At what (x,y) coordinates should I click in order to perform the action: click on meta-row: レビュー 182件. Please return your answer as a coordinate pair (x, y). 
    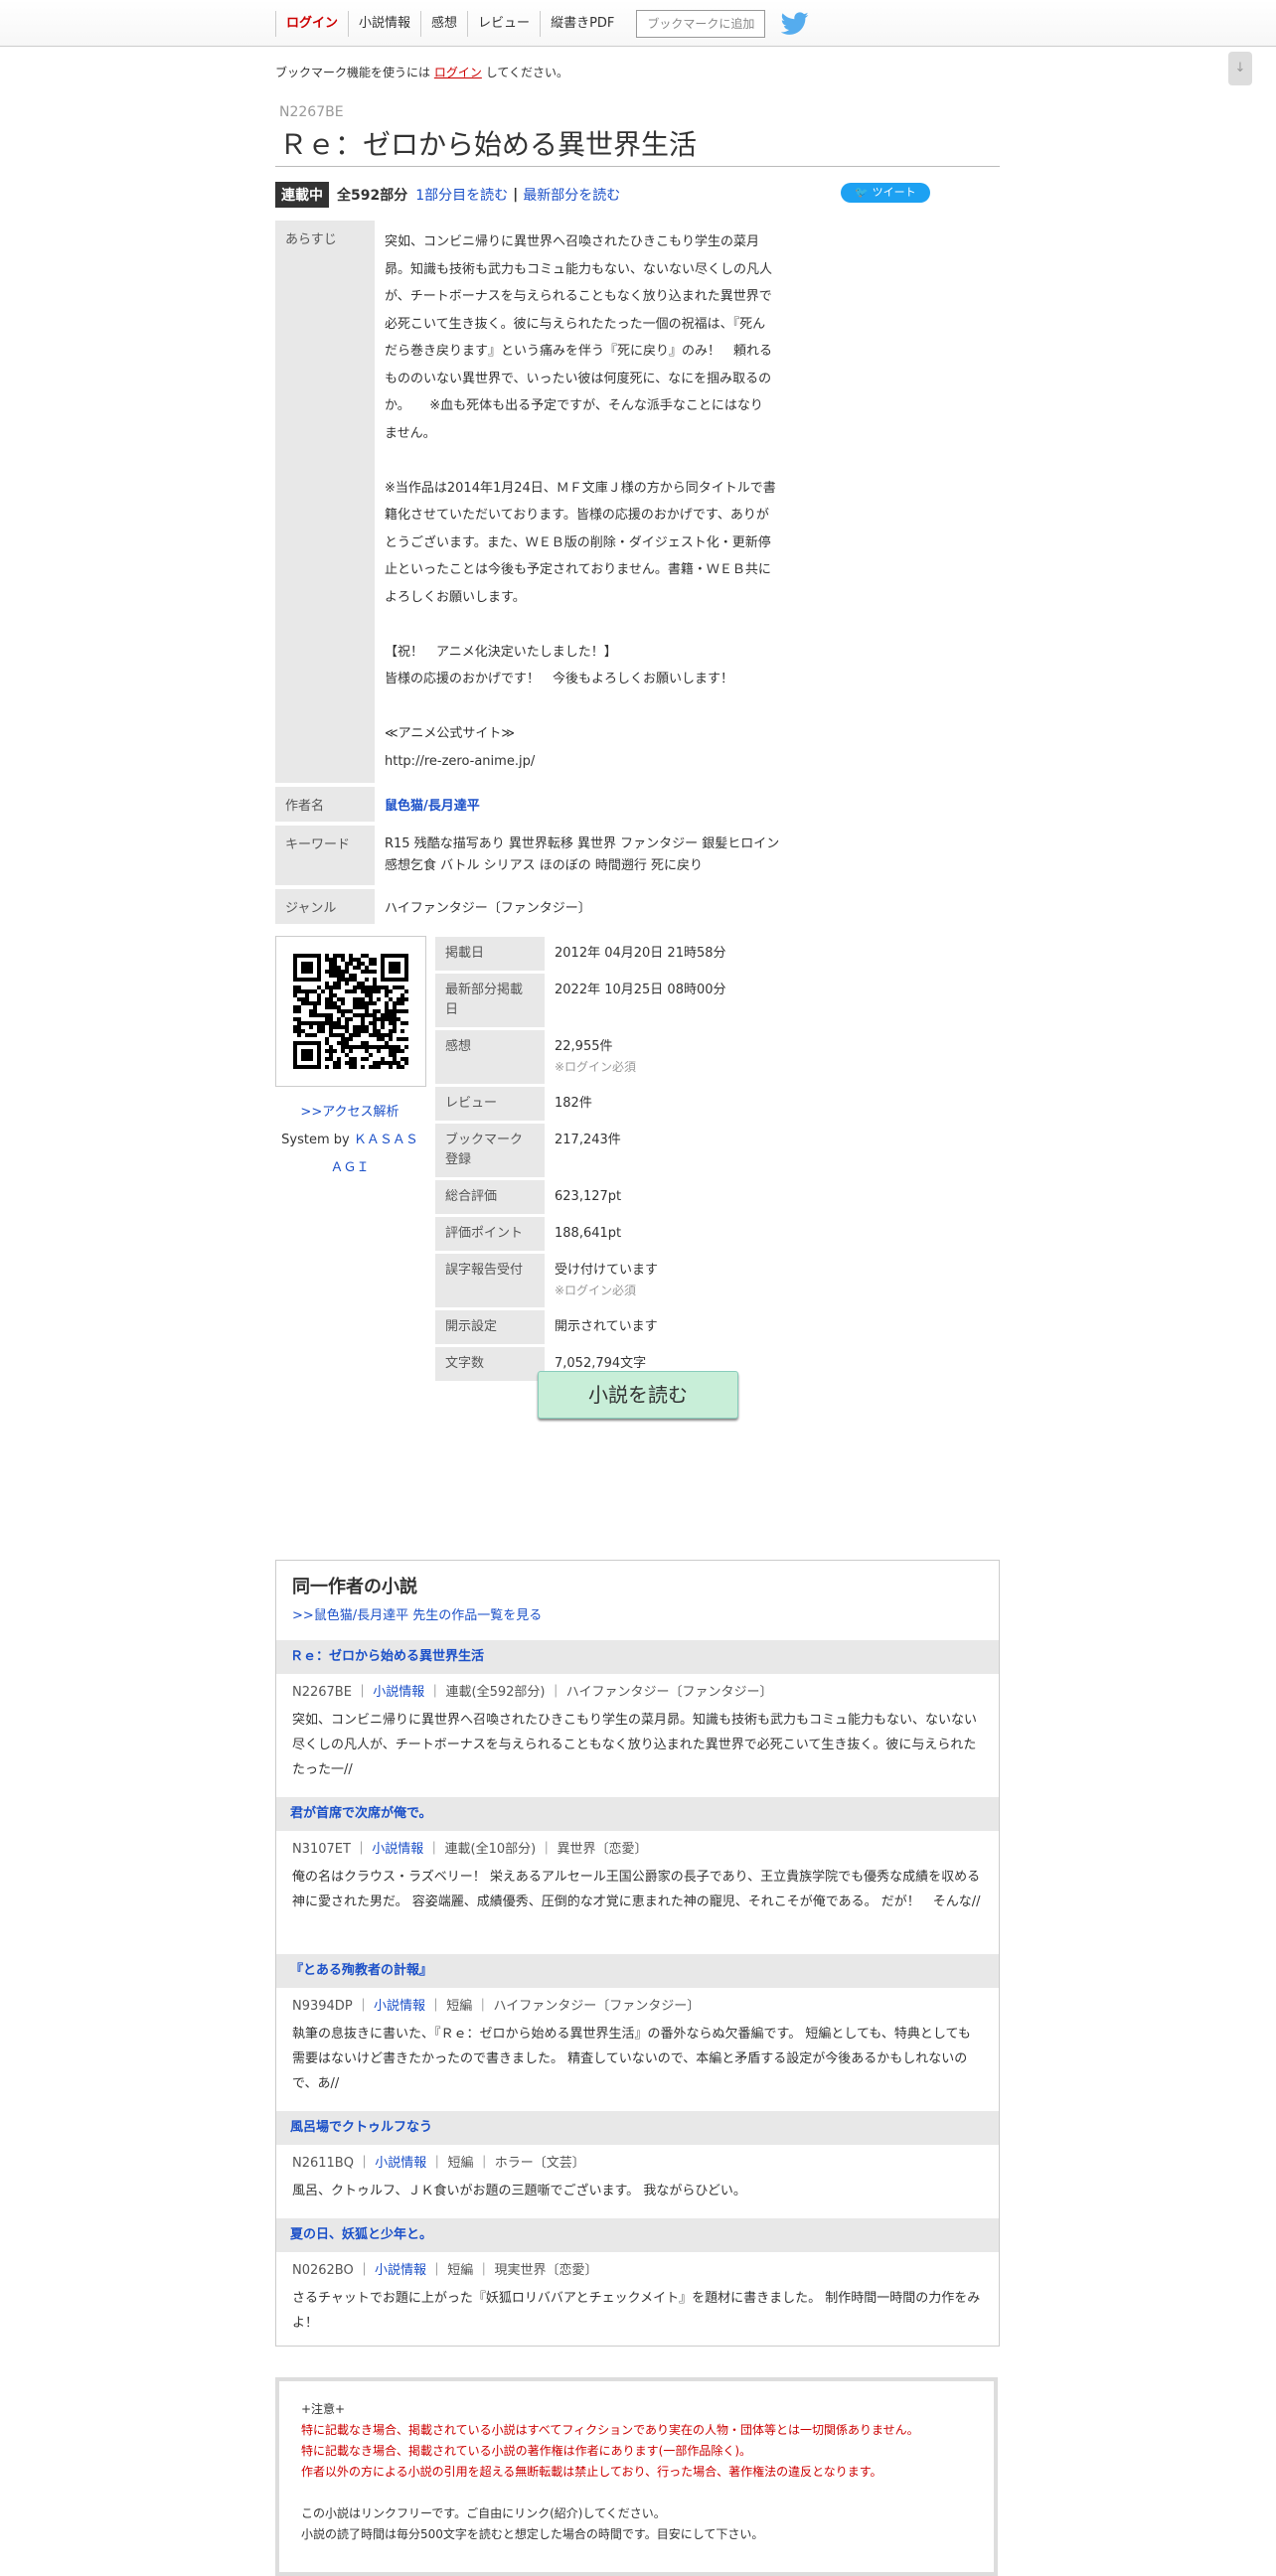
    Looking at the image, I should click on (624, 1104).